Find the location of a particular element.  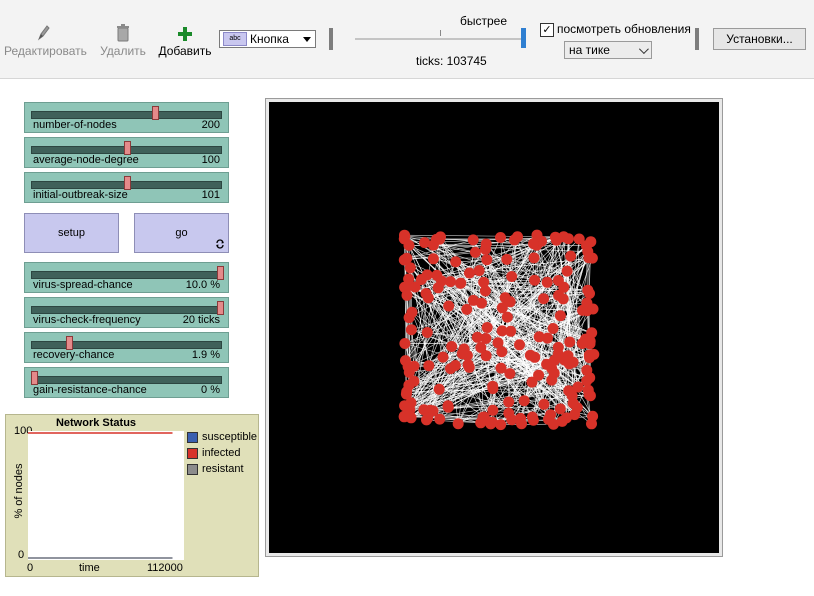

setup-label: setup is located at coordinates (71, 233).